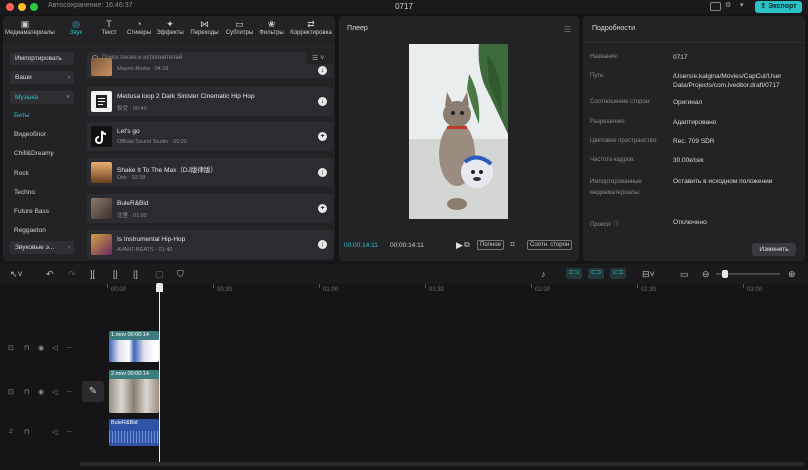 The image size is (808, 470). I want to click on zoom-in-icon: ⊕, so click(792, 274).